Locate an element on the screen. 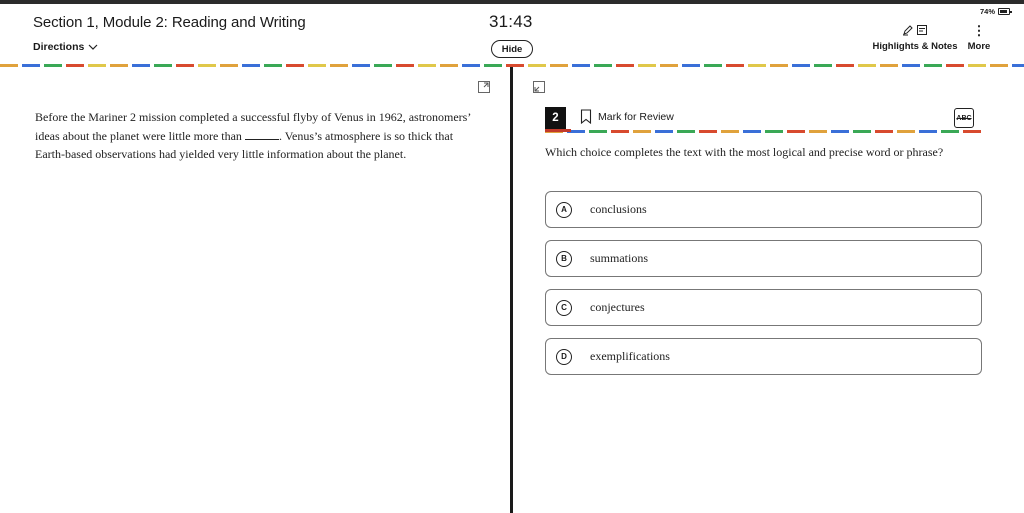 Image resolution: width=1024 pixels, height=513 pixels. timer: 31:43 is located at coordinates (511, 21).